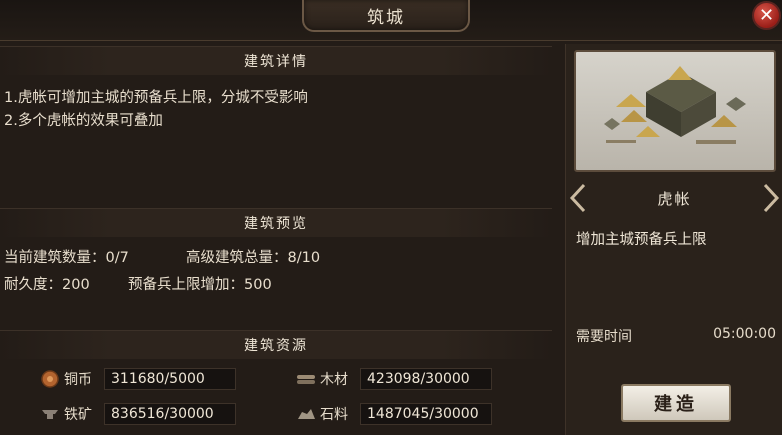  Describe the element at coordinates (676, 336) in the screenshot. I see `build-time: 需要时间 05:00:00` at that location.